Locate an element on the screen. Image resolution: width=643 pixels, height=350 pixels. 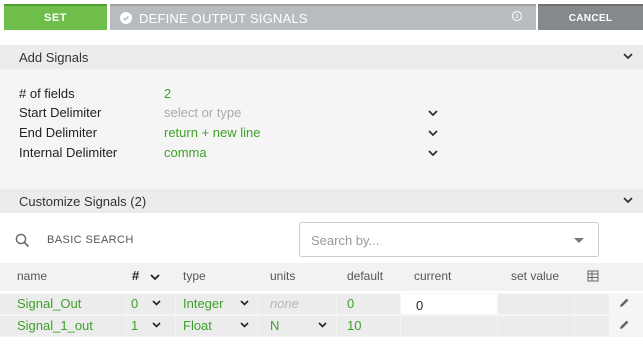
check-circle-icon is located at coordinates (126, 18).